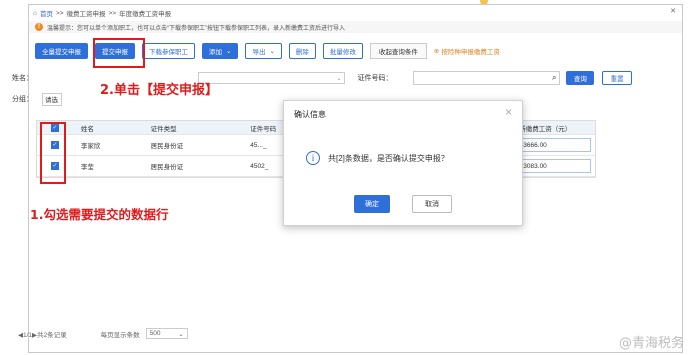 Image resolution: width=690 pixels, height=355 pixels. I want to click on watermark-text: @青海税务, so click(651, 343).